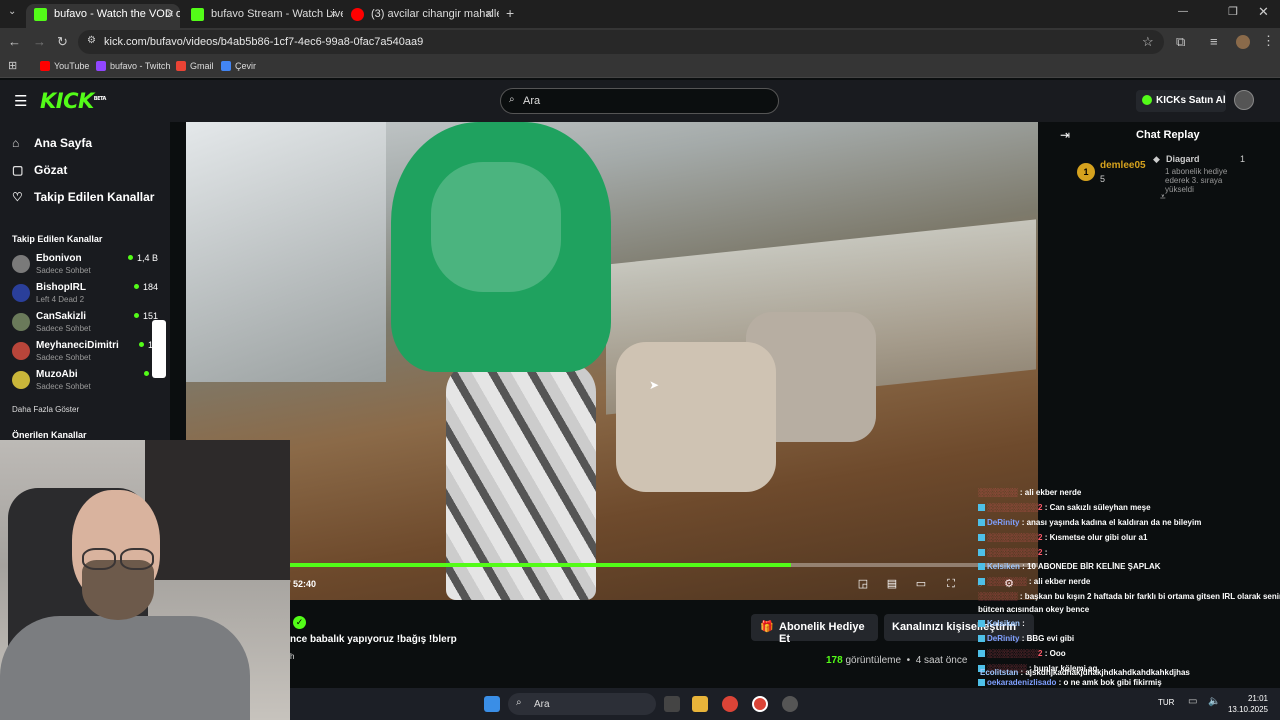 Image resolution: width=1280 pixels, height=720 pixels. What do you see at coordinates (582, 704) in the screenshot?
I see `taskbar-search: ⌕ Ara` at bounding box center [582, 704].